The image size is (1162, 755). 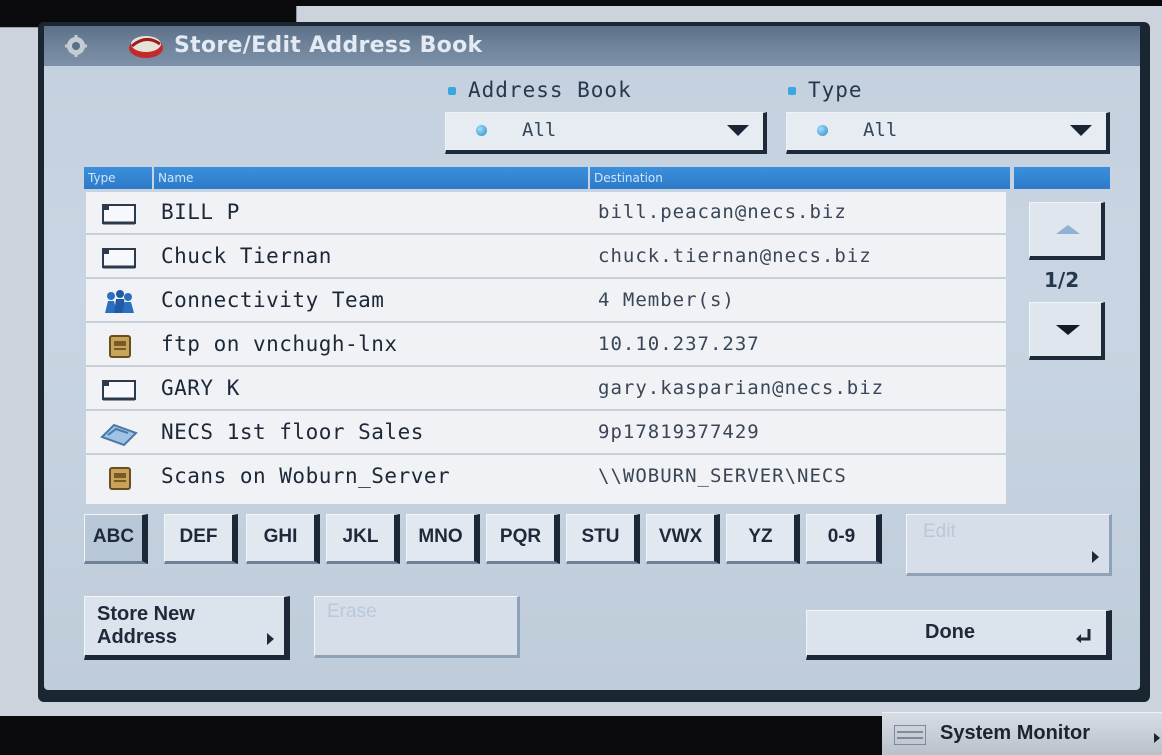 What do you see at coordinates (146, 614) in the screenshot?
I see `store-new-label-line1: Store New` at bounding box center [146, 614].